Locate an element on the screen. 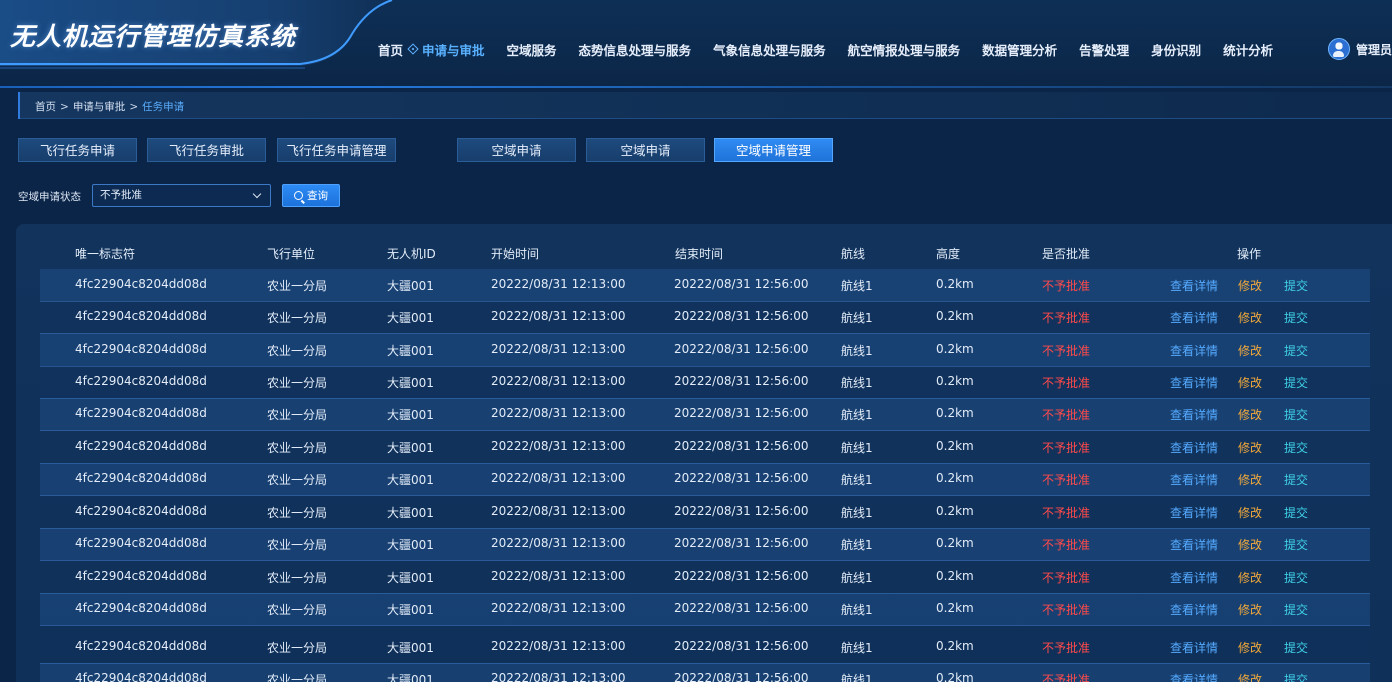 The height and width of the screenshot is (682, 1392). nav-alarm: 告警处理 is located at coordinates (1104, 49).